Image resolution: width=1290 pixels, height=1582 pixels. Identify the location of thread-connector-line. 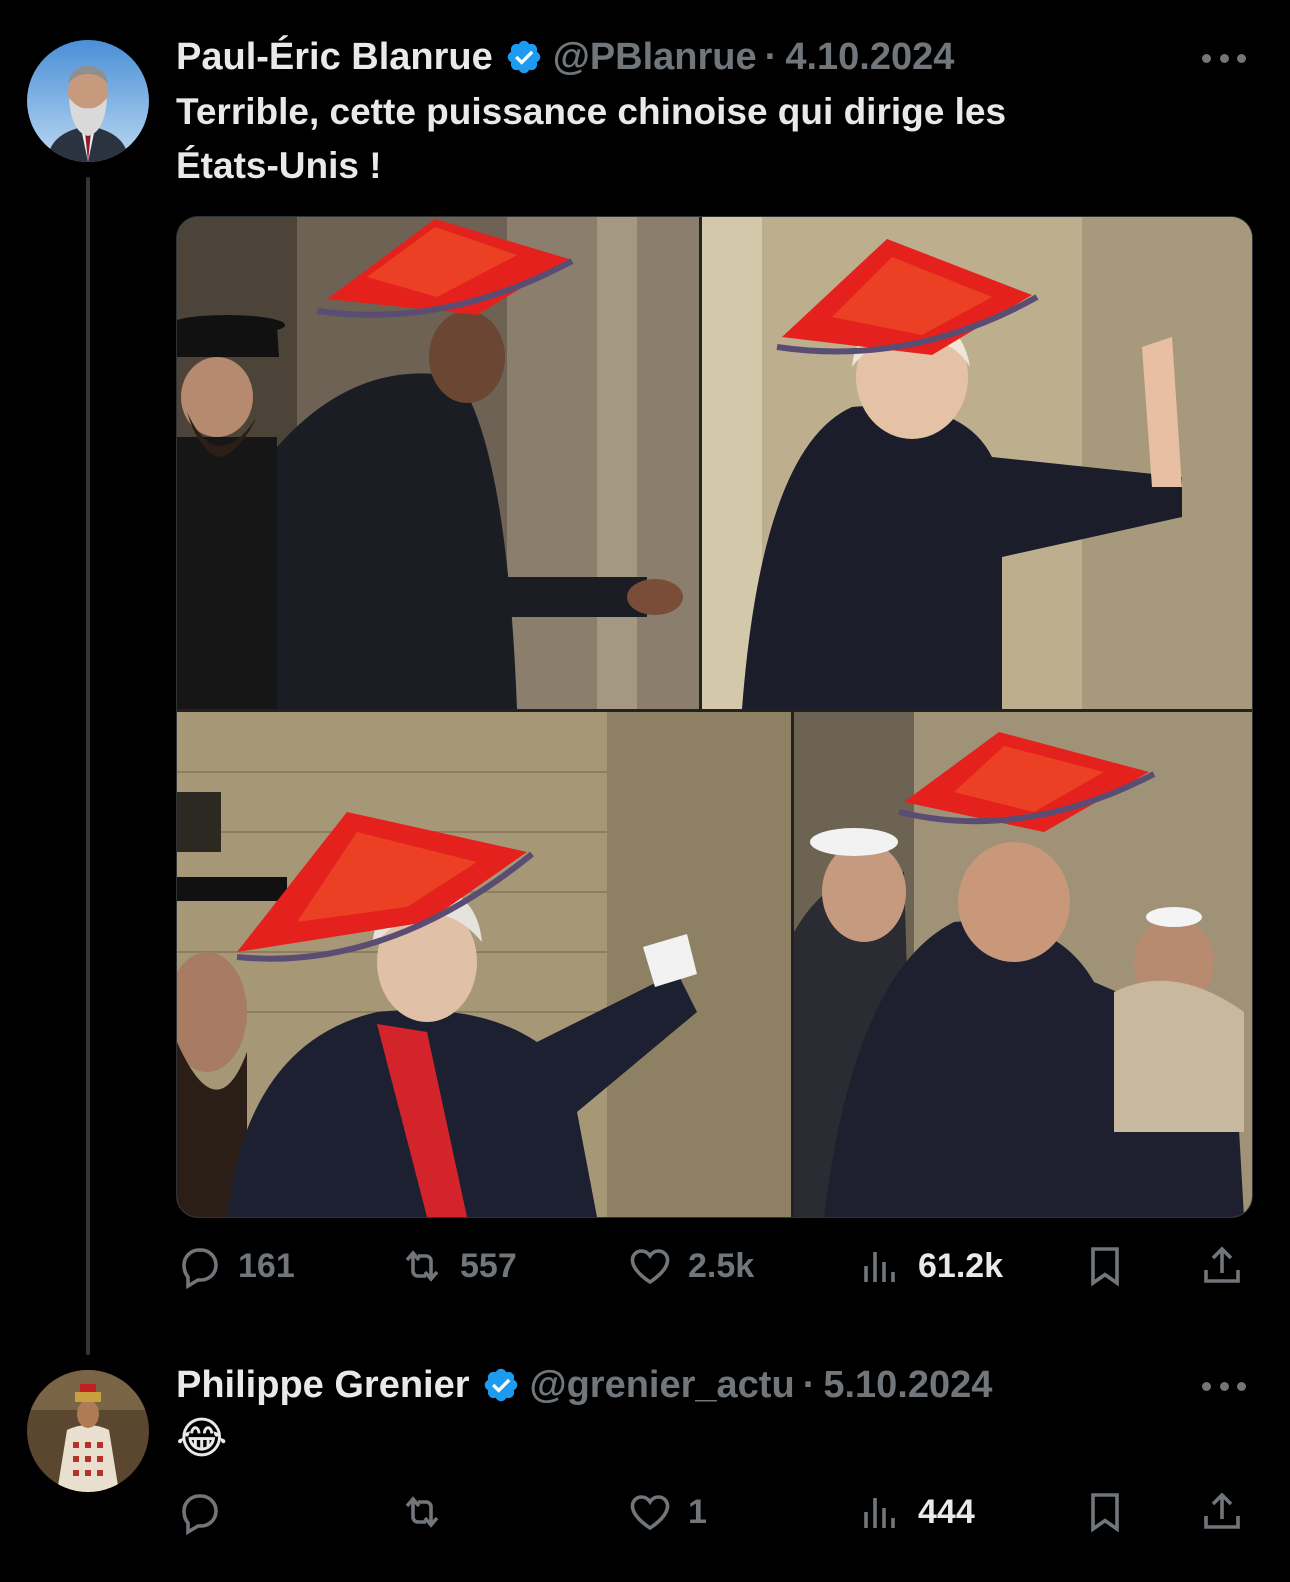
(88, 766).